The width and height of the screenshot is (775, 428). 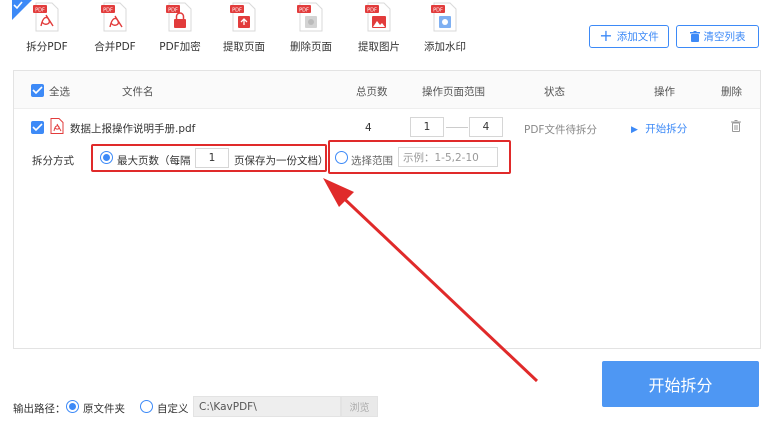 I want to click on active-corner-marker, so click(x=22, y=10).